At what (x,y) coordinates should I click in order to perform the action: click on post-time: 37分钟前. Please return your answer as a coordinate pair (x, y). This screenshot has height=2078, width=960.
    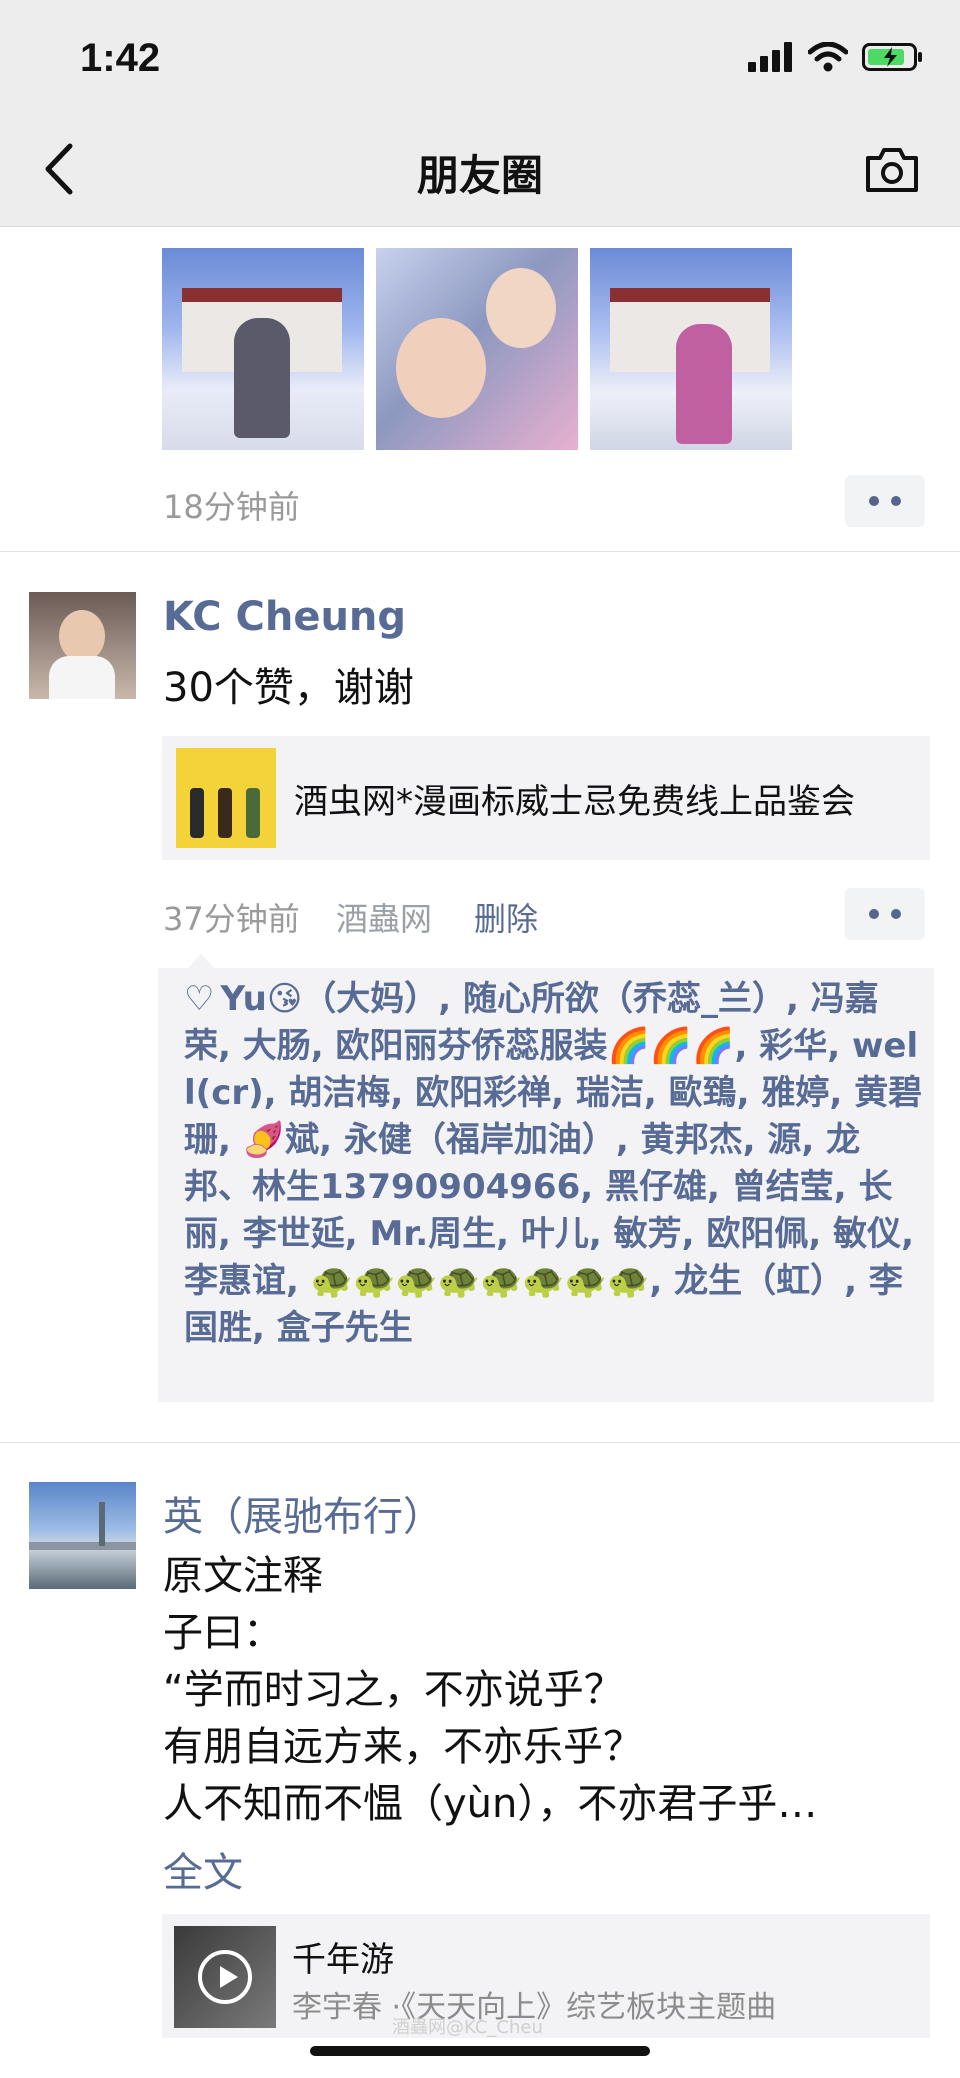
    Looking at the image, I should click on (231, 919).